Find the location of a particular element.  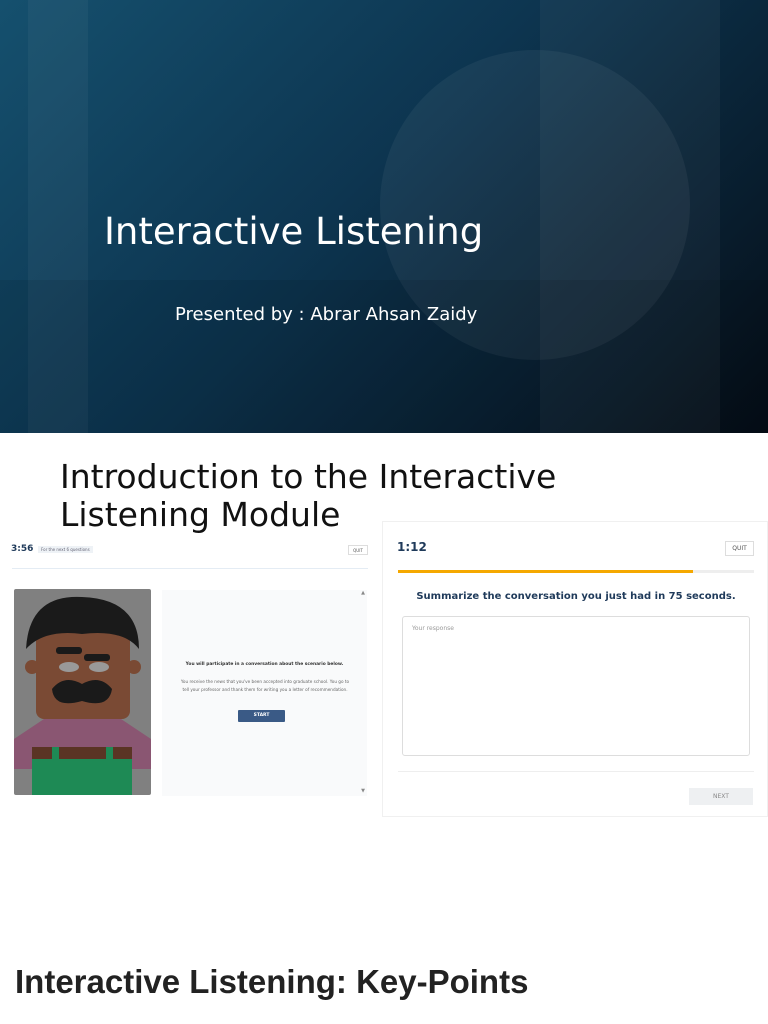

question-tag: For the next 6 questions is located at coordinates (65, 549).